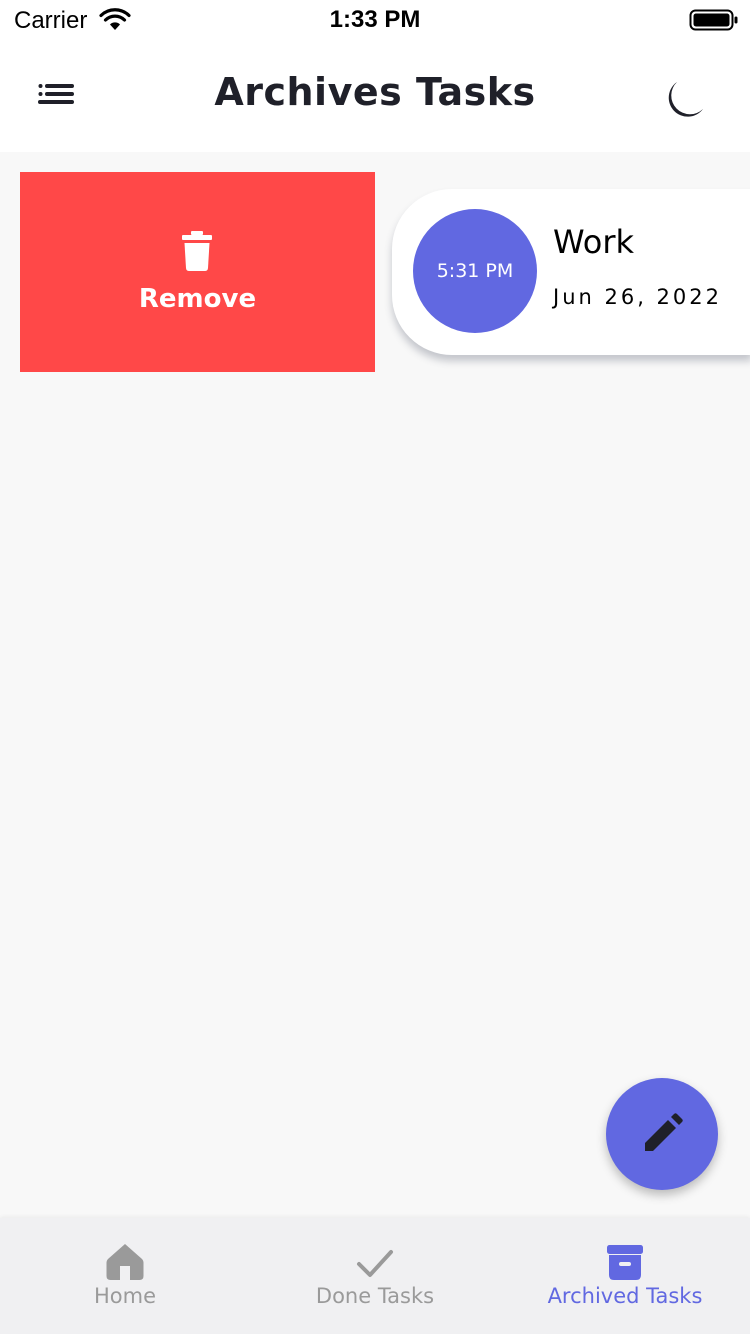 Image resolution: width=750 pixels, height=1334 pixels. Describe the element at coordinates (375, 92) in the screenshot. I see `page-title: Archives Tasks` at that location.